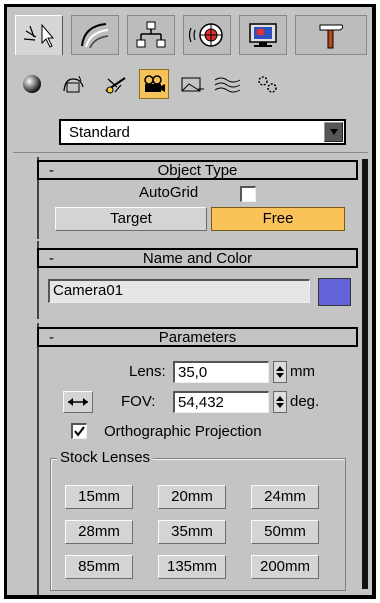 Image resolution: width=380 pixels, height=603 pixels. Describe the element at coordinates (192, 567) in the screenshot. I see `lens-135mm-button: 135mm` at that location.